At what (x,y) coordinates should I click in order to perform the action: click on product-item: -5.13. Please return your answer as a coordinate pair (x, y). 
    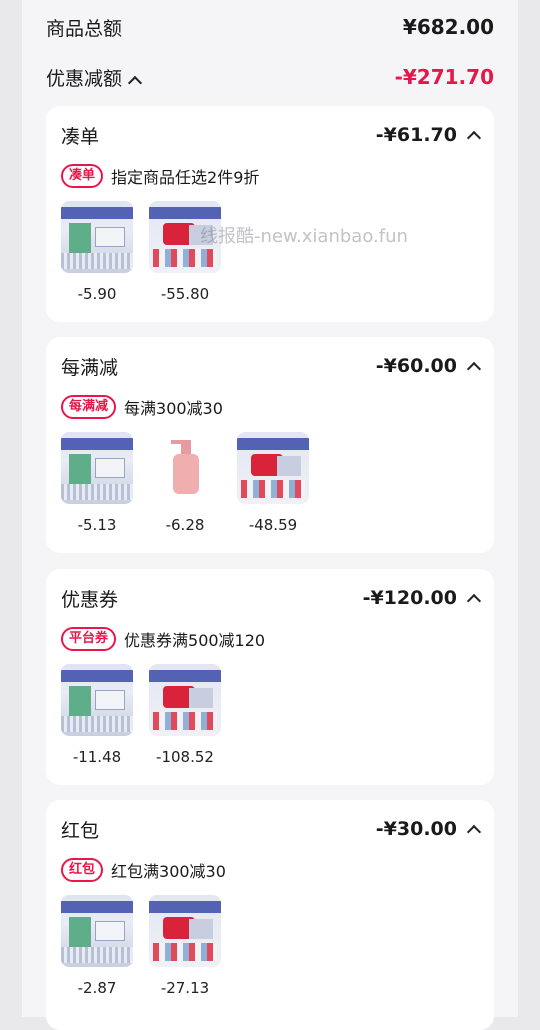
    Looking at the image, I should click on (97, 483).